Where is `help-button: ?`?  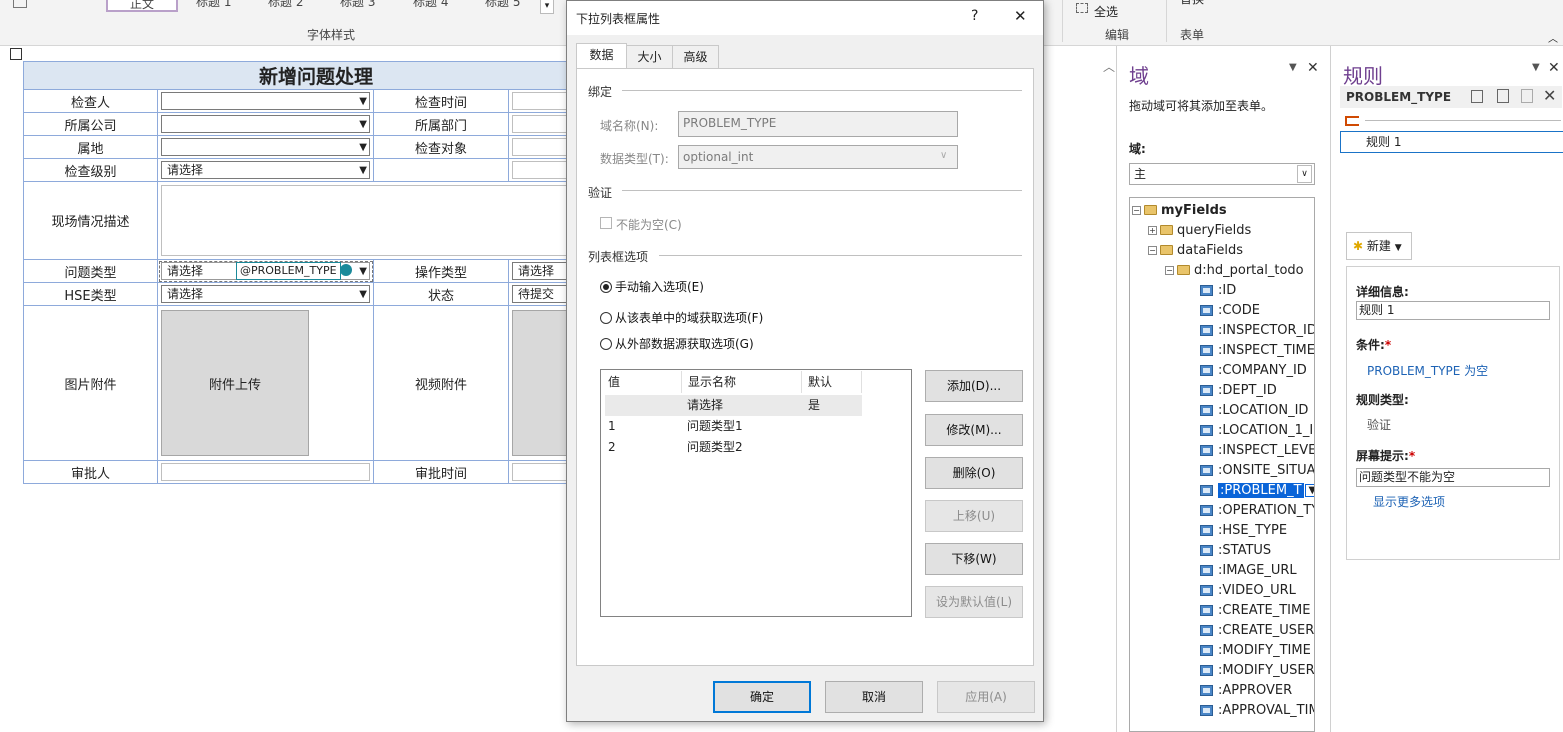
help-button: ? is located at coordinates (974, 16).